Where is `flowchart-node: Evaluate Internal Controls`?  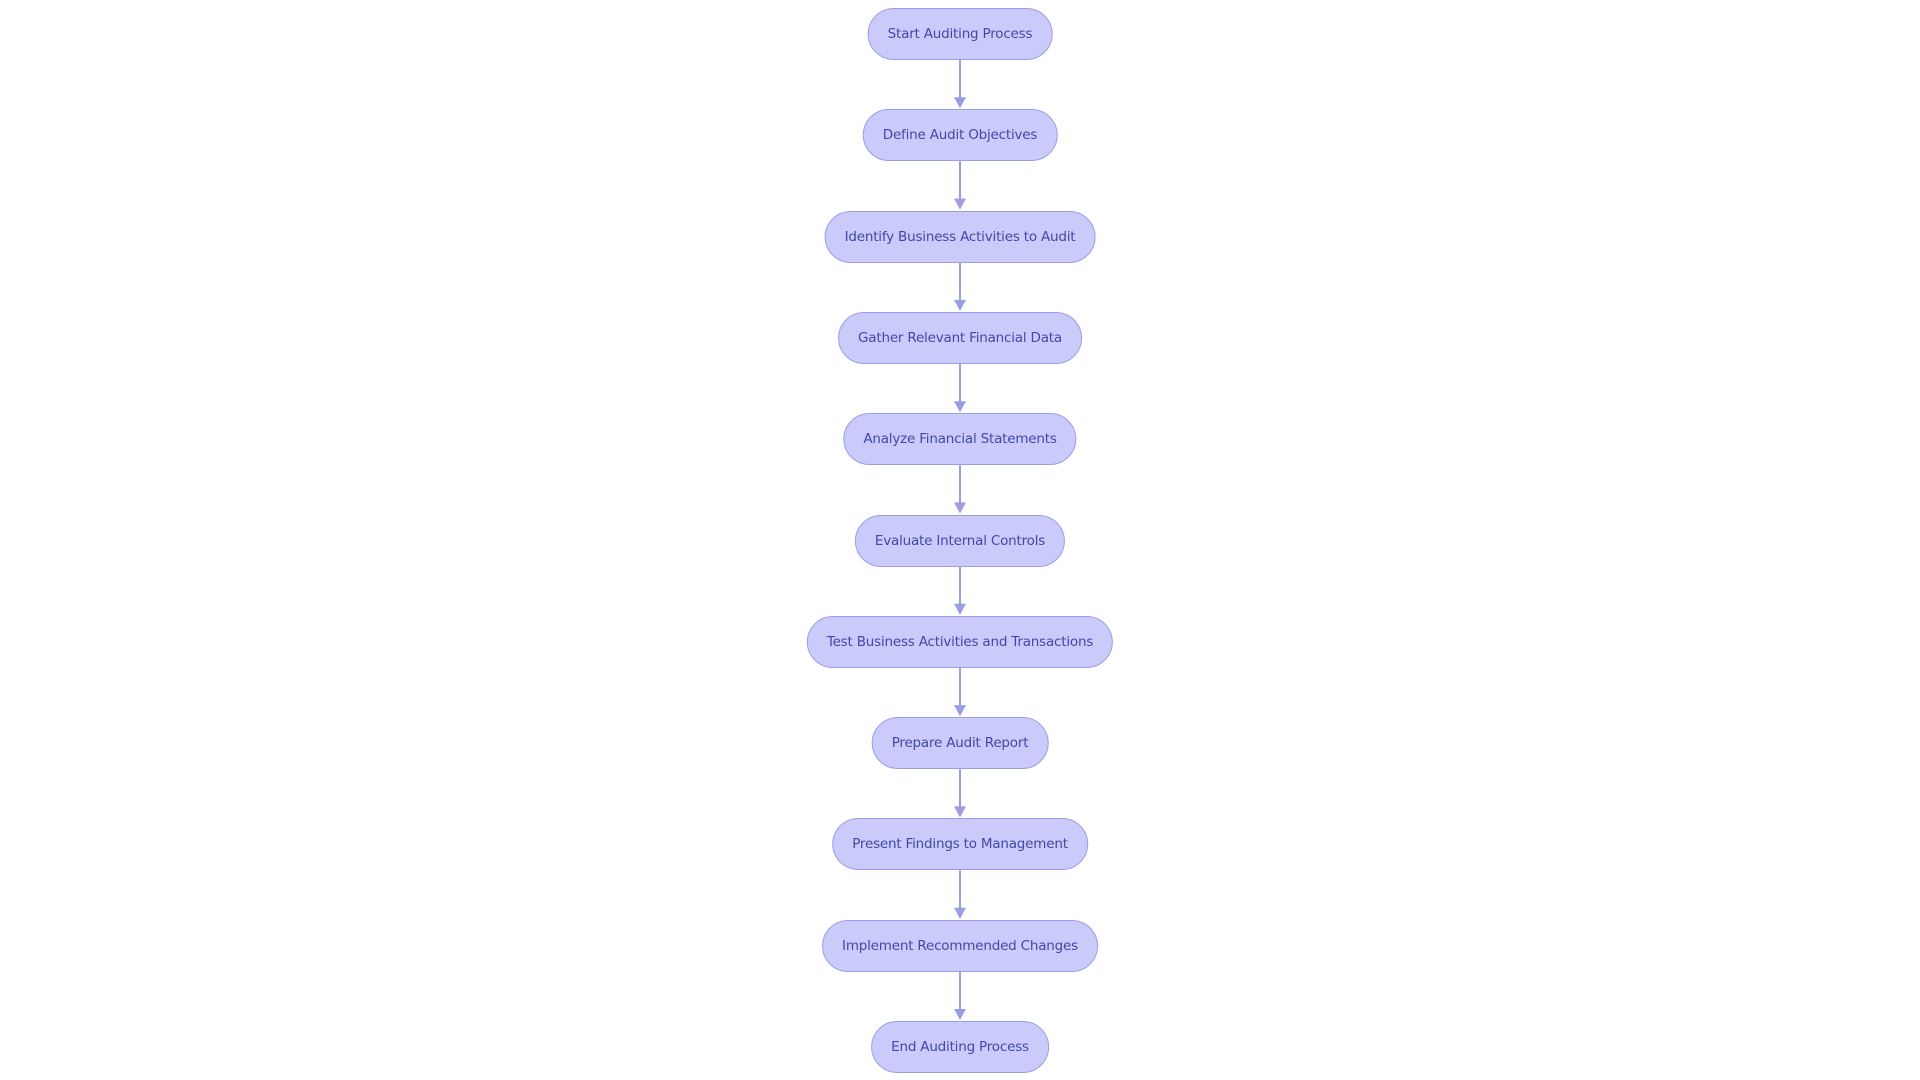
flowchart-node: Evaluate Internal Controls is located at coordinates (960, 540).